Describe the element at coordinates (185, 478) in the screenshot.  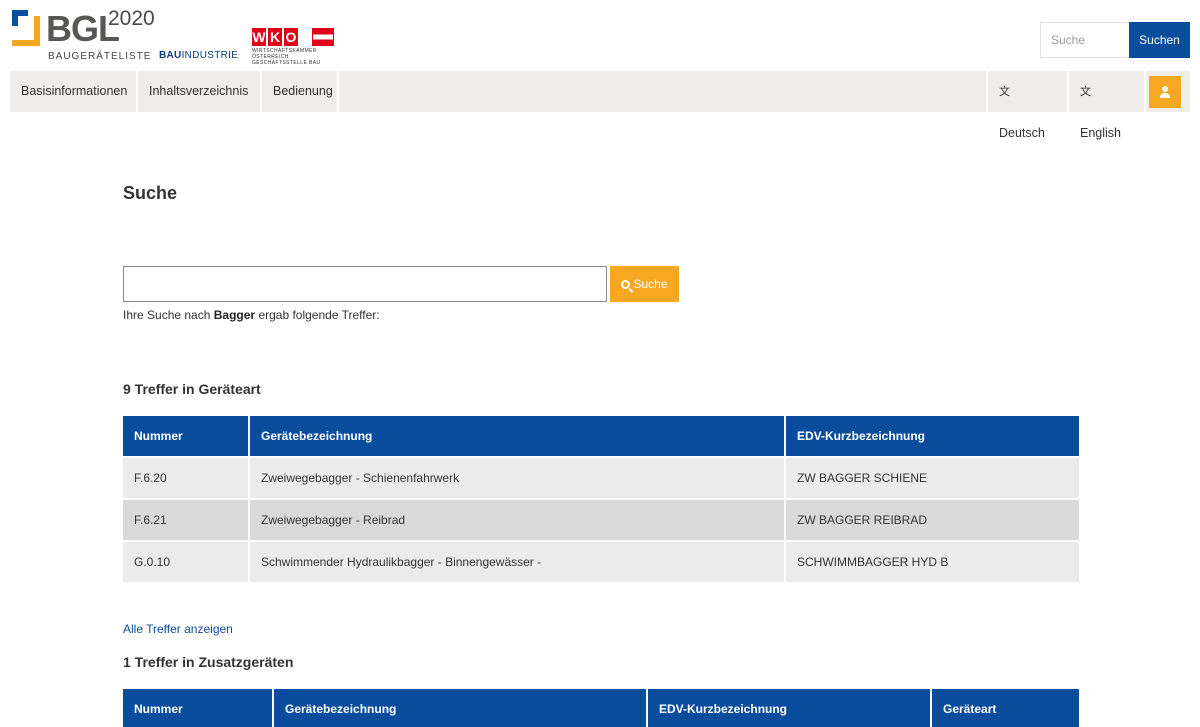
I see `cell-nummer: F.6.20` at that location.